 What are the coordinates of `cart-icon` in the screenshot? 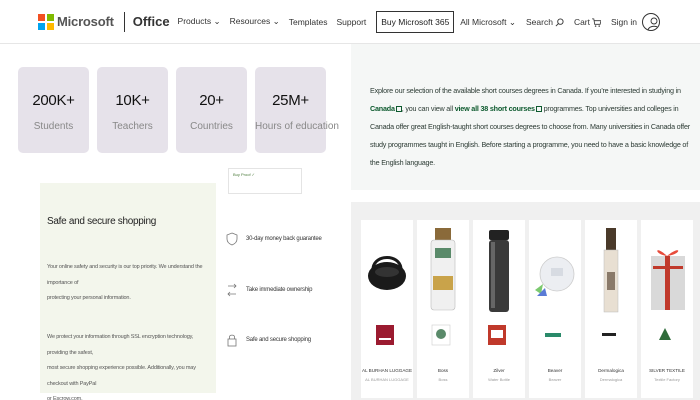 It's located at (596, 22).